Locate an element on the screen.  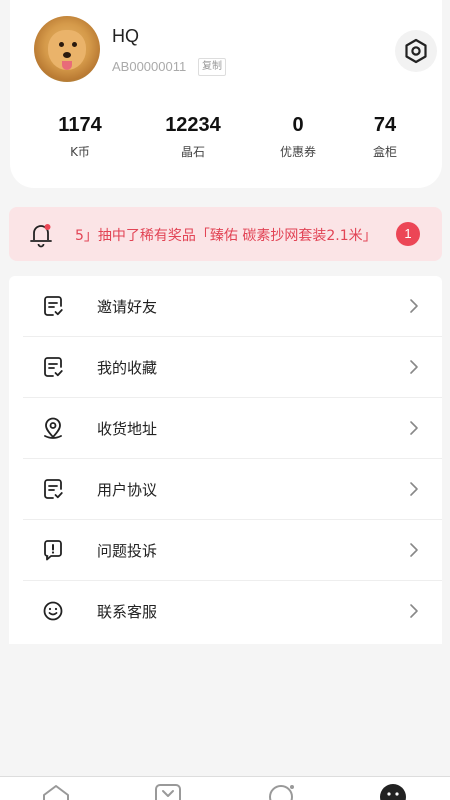
notice-count-badge: 1 is located at coordinates (408, 234).